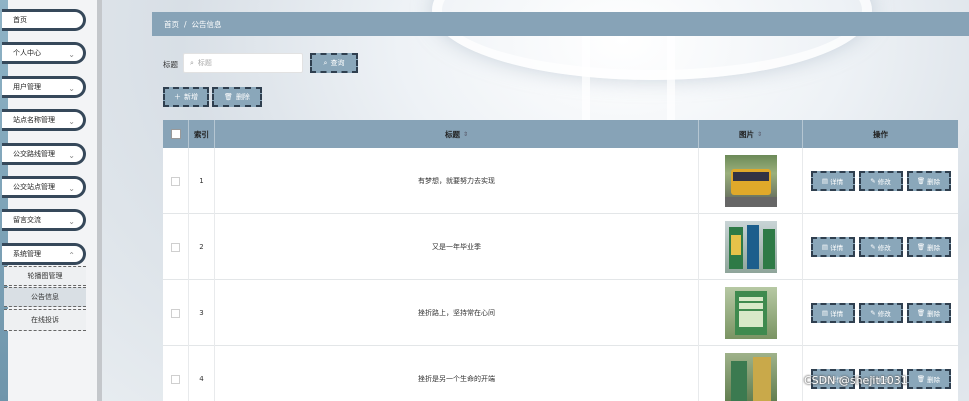  What do you see at coordinates (44, 87) in the screenshot?
I see `sidebar-item-user-management: 用户管理 ⌄` at bounding box center [44, 87].